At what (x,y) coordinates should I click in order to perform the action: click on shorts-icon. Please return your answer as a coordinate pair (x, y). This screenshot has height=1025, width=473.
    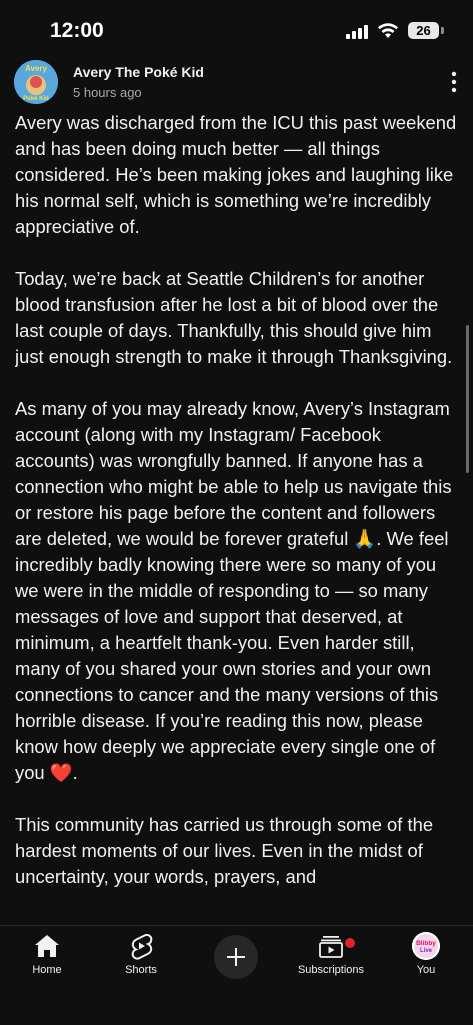
    Looking at the image, I should click on (142, 946).